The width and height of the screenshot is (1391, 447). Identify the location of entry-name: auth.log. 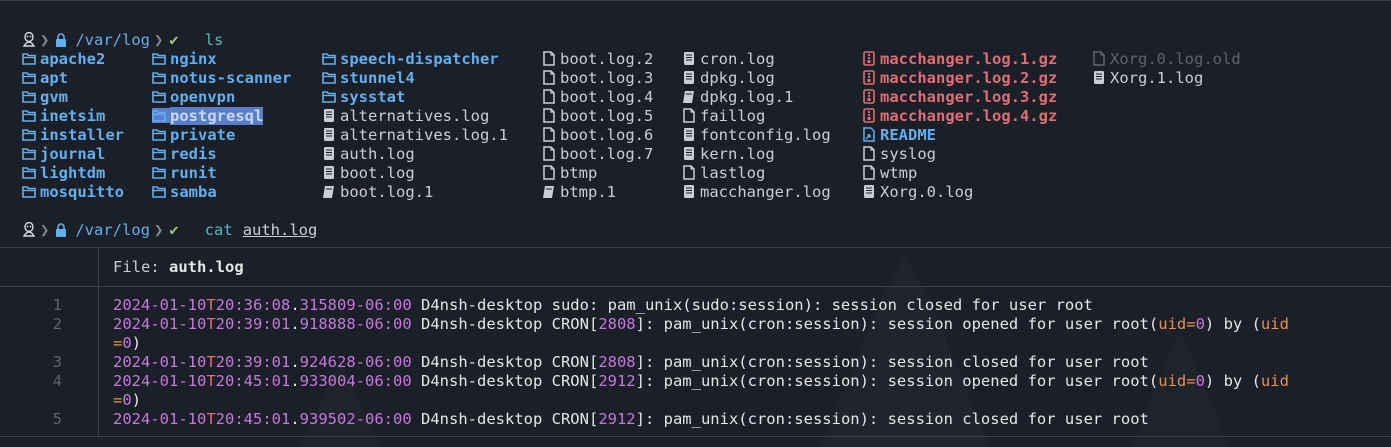
(377, 153).